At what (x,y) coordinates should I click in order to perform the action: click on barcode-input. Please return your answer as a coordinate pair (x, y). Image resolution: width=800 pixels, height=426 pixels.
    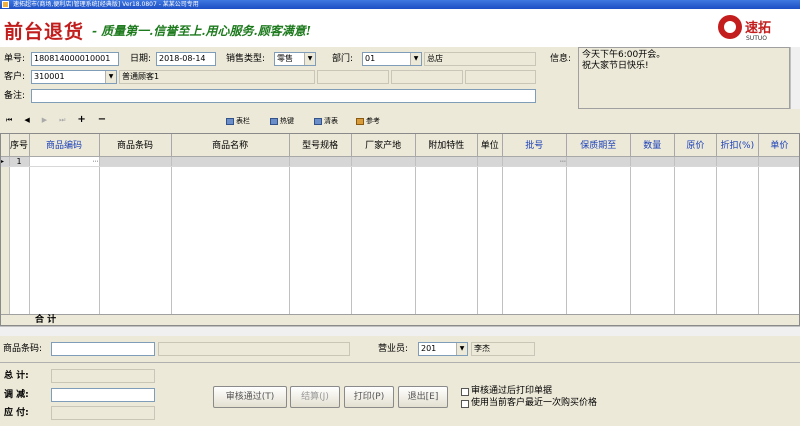
    Looking at the image, I should click on (103, 349).